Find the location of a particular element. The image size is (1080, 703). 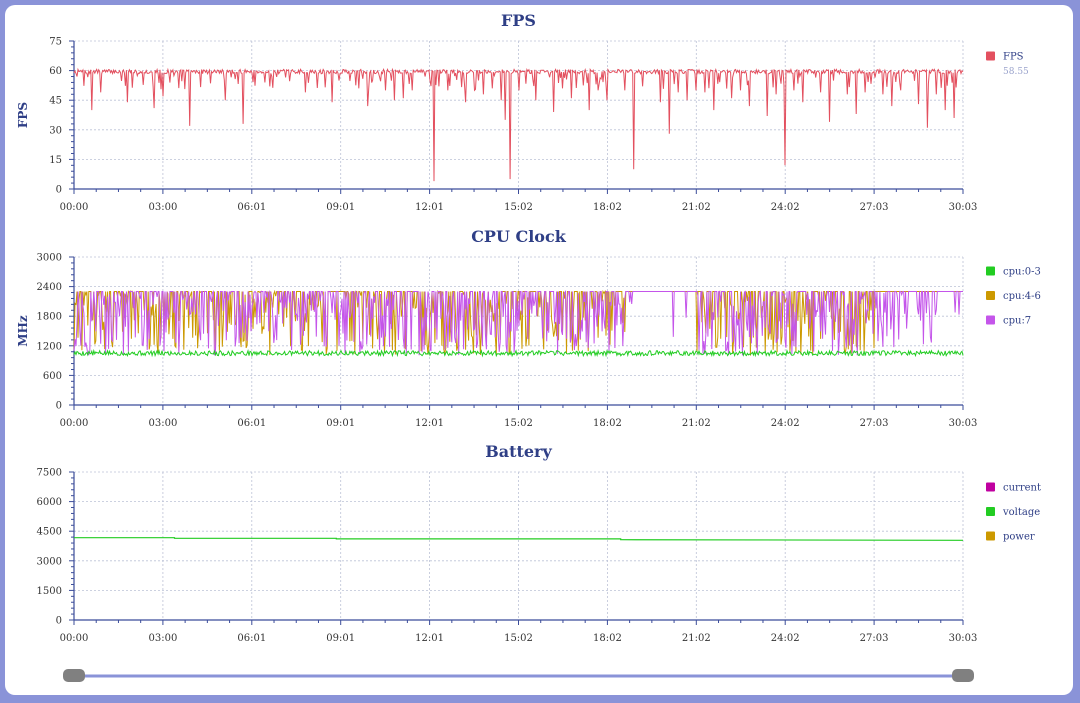

y-tick-label: 60 is located at coordinates (55, 71).